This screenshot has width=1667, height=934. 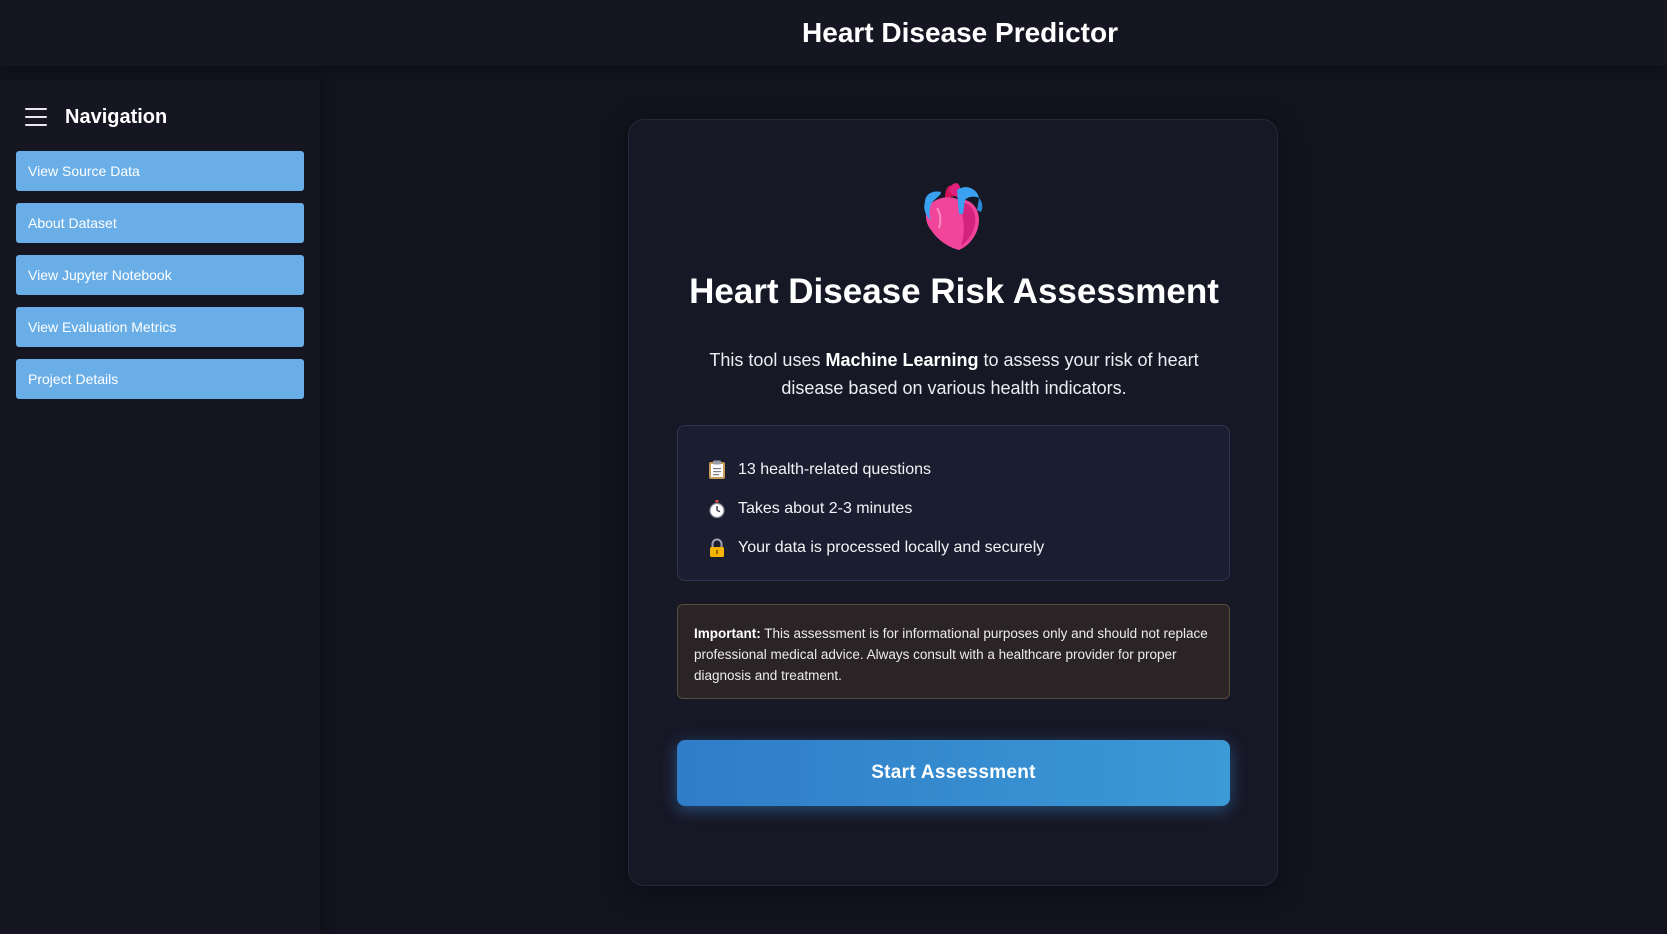 What do you see at coordinates (160, 327) in the screenshot?
I see `view-evaluation-metrics-button: View Evaluation Metrics` at bounding box center [160, 327].